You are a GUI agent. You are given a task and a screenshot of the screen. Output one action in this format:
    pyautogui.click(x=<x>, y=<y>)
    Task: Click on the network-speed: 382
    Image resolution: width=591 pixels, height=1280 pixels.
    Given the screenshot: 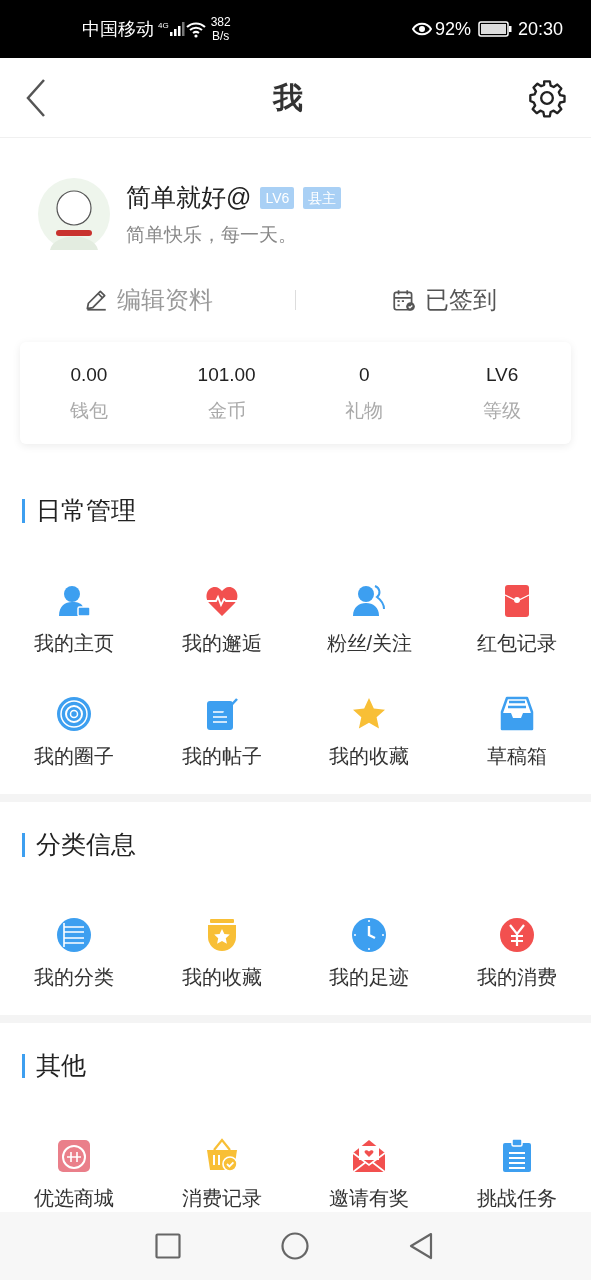 What is the action you would take?
    pyautogui.click(x=220, y=22)
    